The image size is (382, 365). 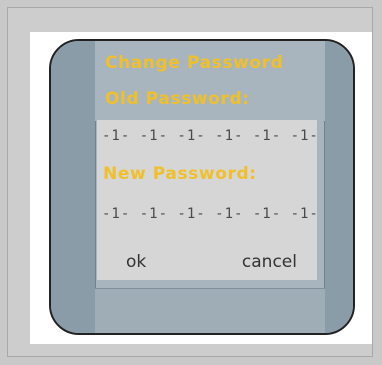 I want to click on new-password-label: New Password:, so click(x=180, y=174).